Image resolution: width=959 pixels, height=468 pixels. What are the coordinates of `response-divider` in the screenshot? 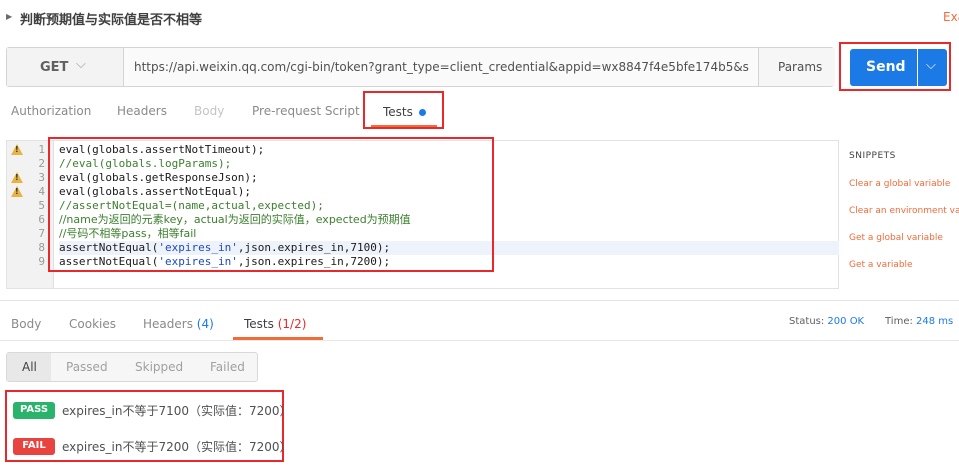 It's located at (479, 340).